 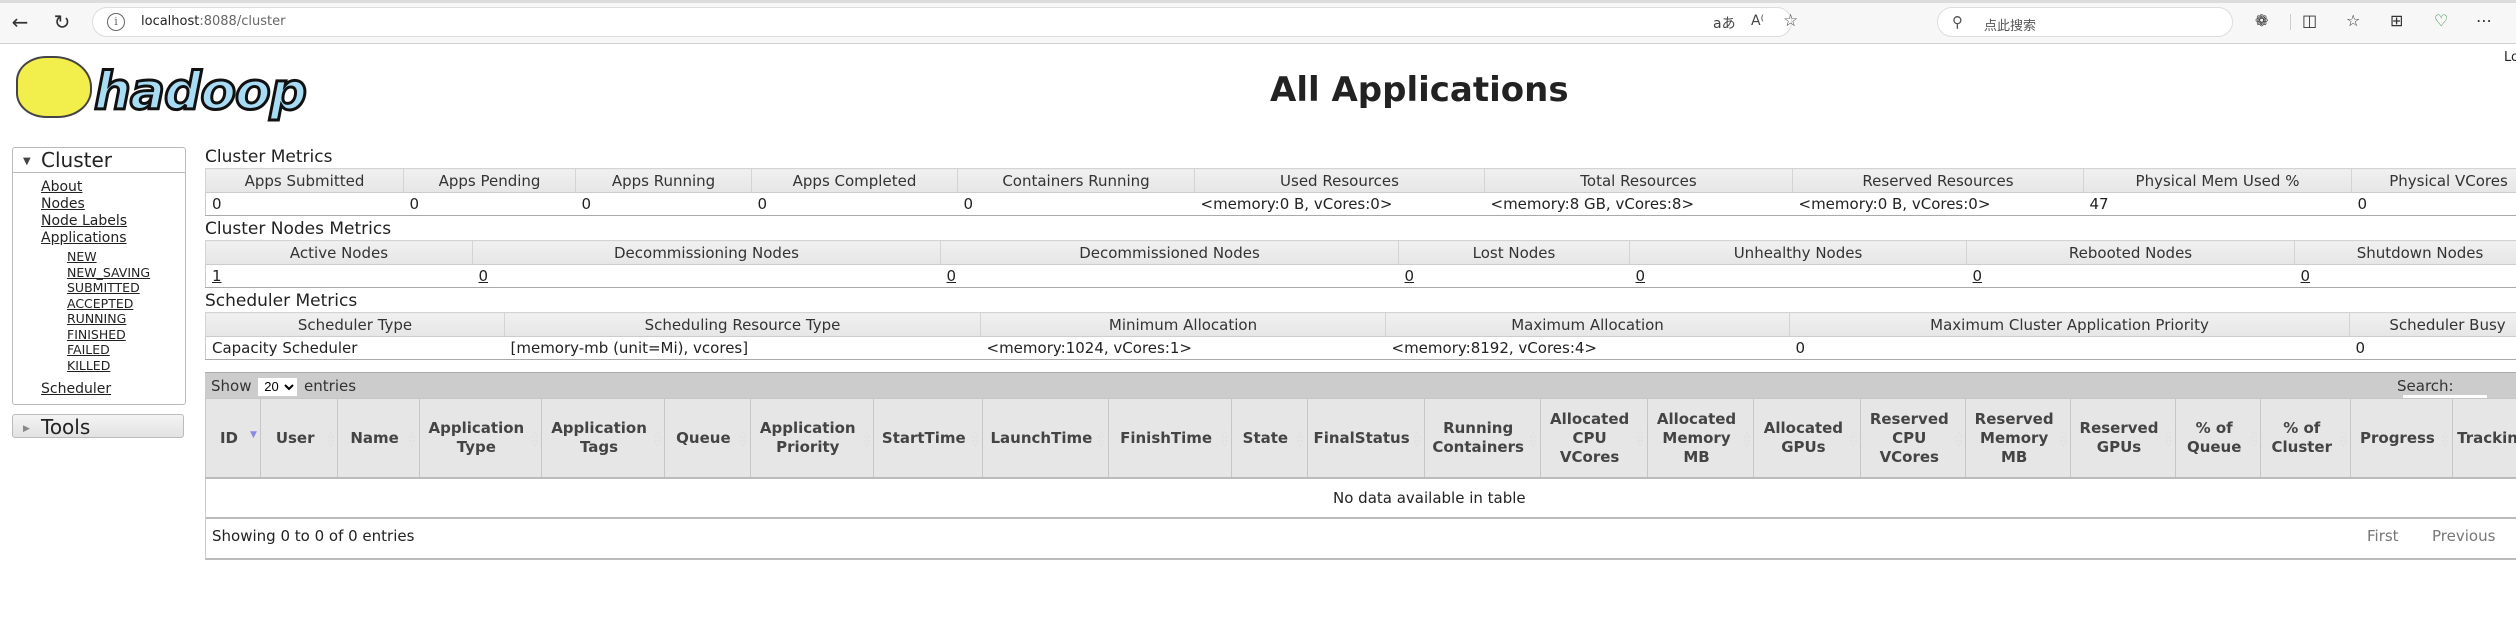 I want to click on metric-value-containers-running: 0, so click(x=1076, y=204).